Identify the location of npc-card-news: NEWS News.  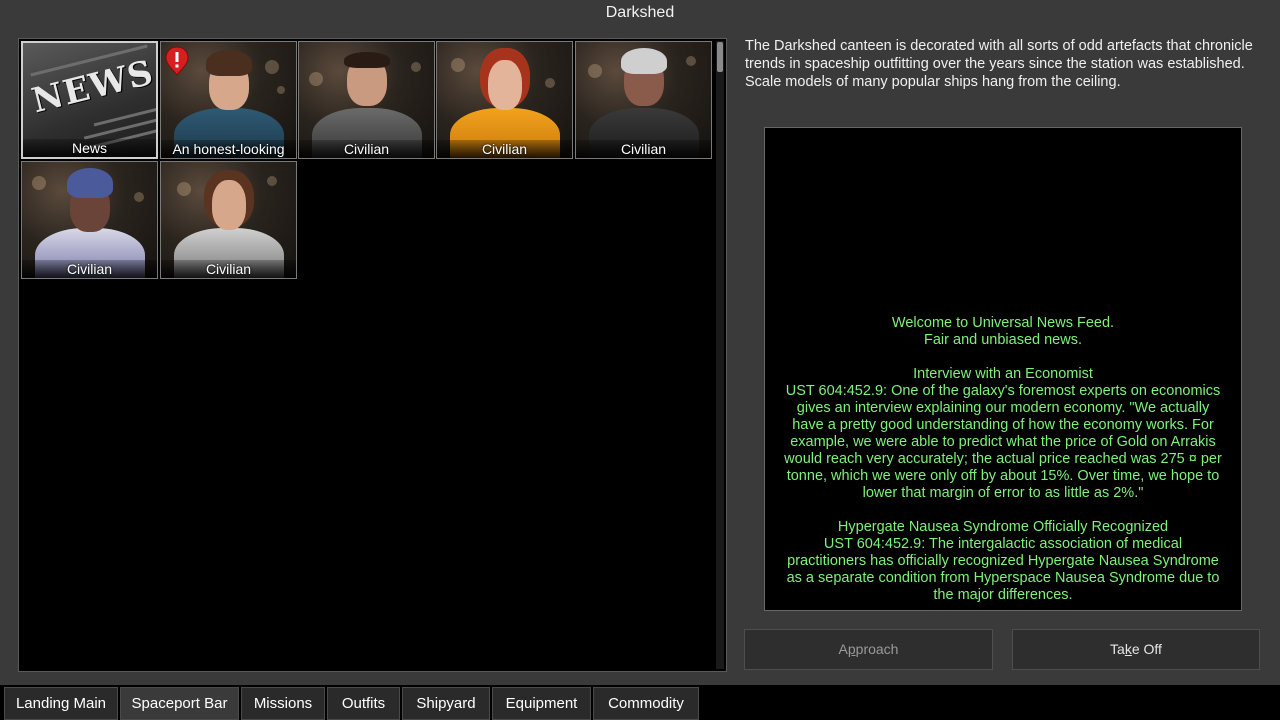
(89, 100).